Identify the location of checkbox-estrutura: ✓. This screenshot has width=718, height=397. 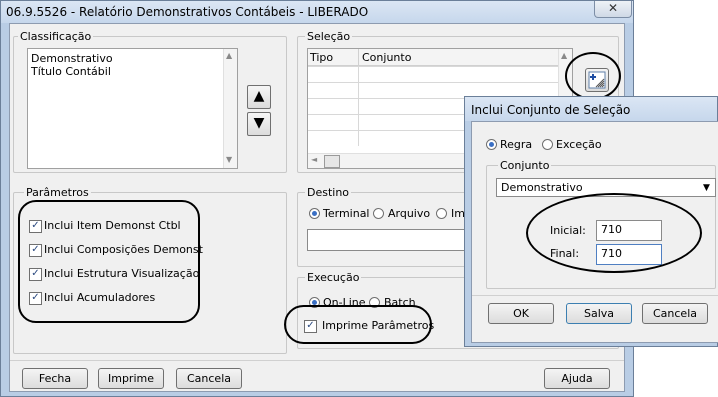
(35, 274).